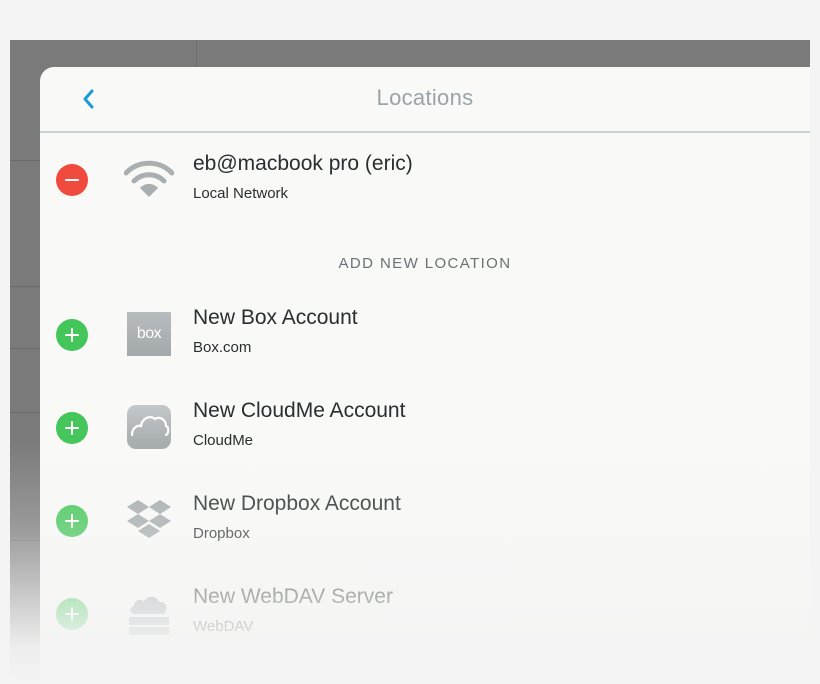 The height and width of the screenshot is (684, 820). Describe the element at coordinates (149, 520) in the screenshot. I see `dropbox-icon` at that location.